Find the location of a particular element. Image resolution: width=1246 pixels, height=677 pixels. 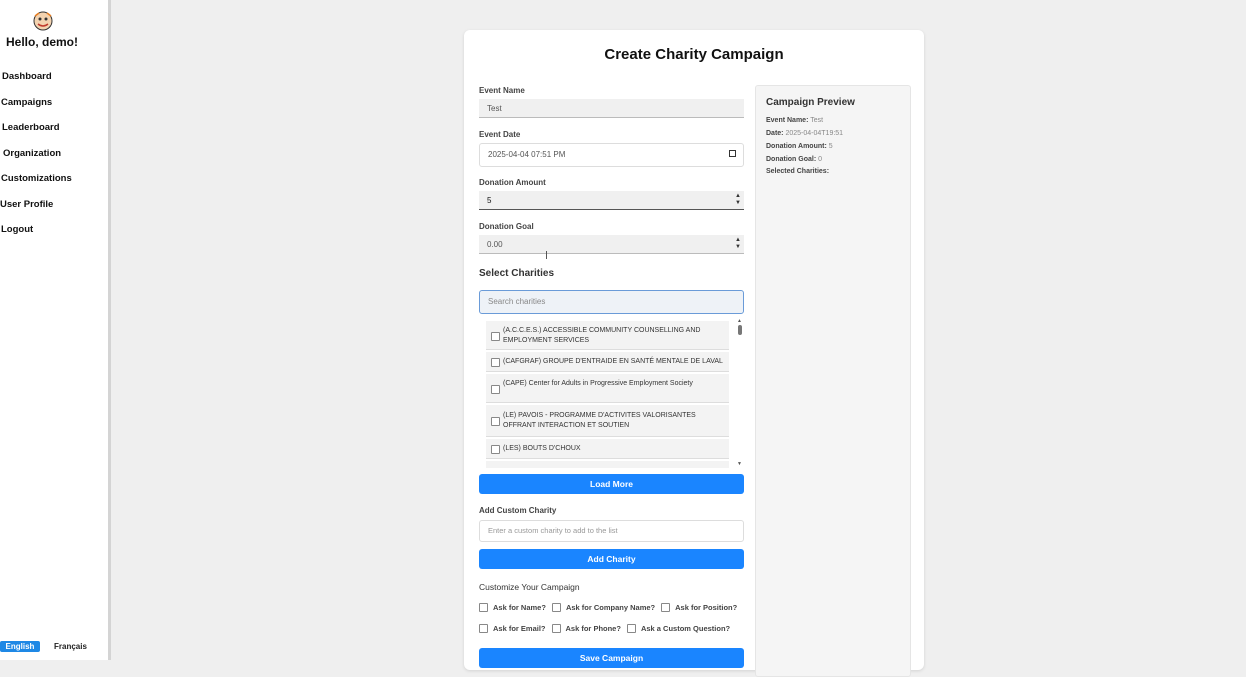

customize-campaign-title: Customize Your Campaign is located at coordinates (529, 587).